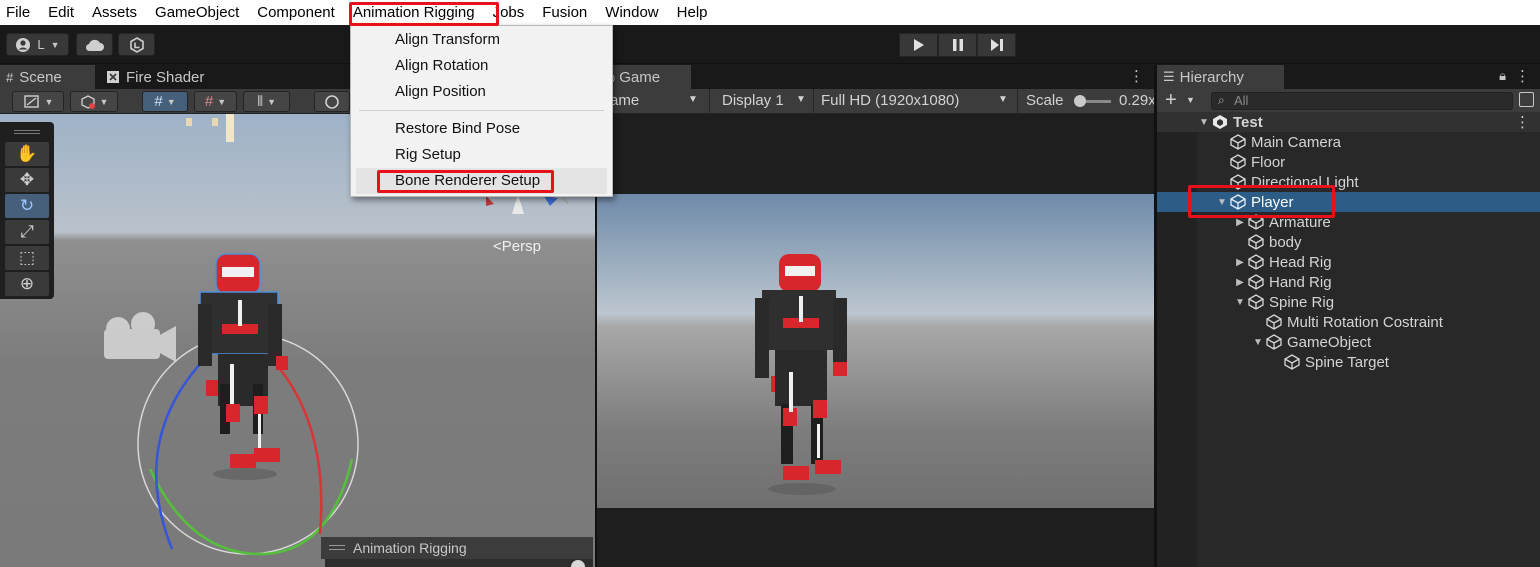 The image size is (1540, 567). I want to click on hand-tool-button: ✋, so click(27, 154).